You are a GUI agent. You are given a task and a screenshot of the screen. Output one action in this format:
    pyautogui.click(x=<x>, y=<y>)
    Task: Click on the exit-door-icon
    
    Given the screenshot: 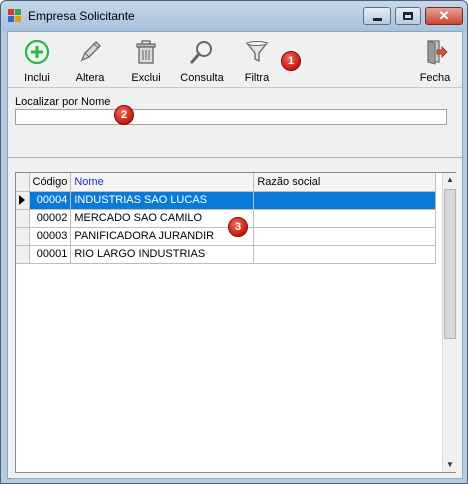 What is the action you would take?
    pyautogui.click(x=437, y=52)
    